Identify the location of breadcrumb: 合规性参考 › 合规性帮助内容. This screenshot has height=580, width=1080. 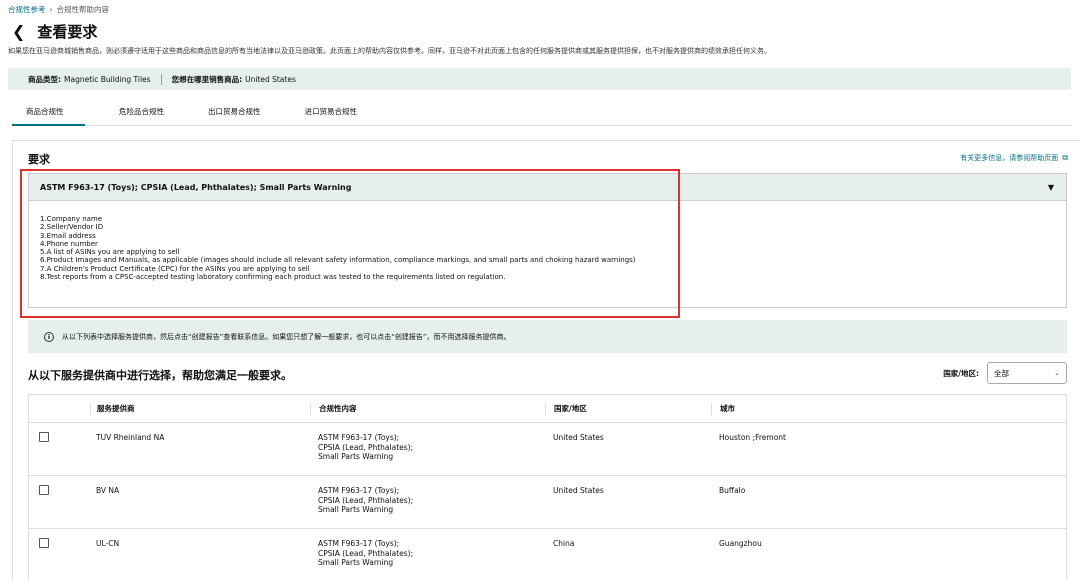
(58, 9).